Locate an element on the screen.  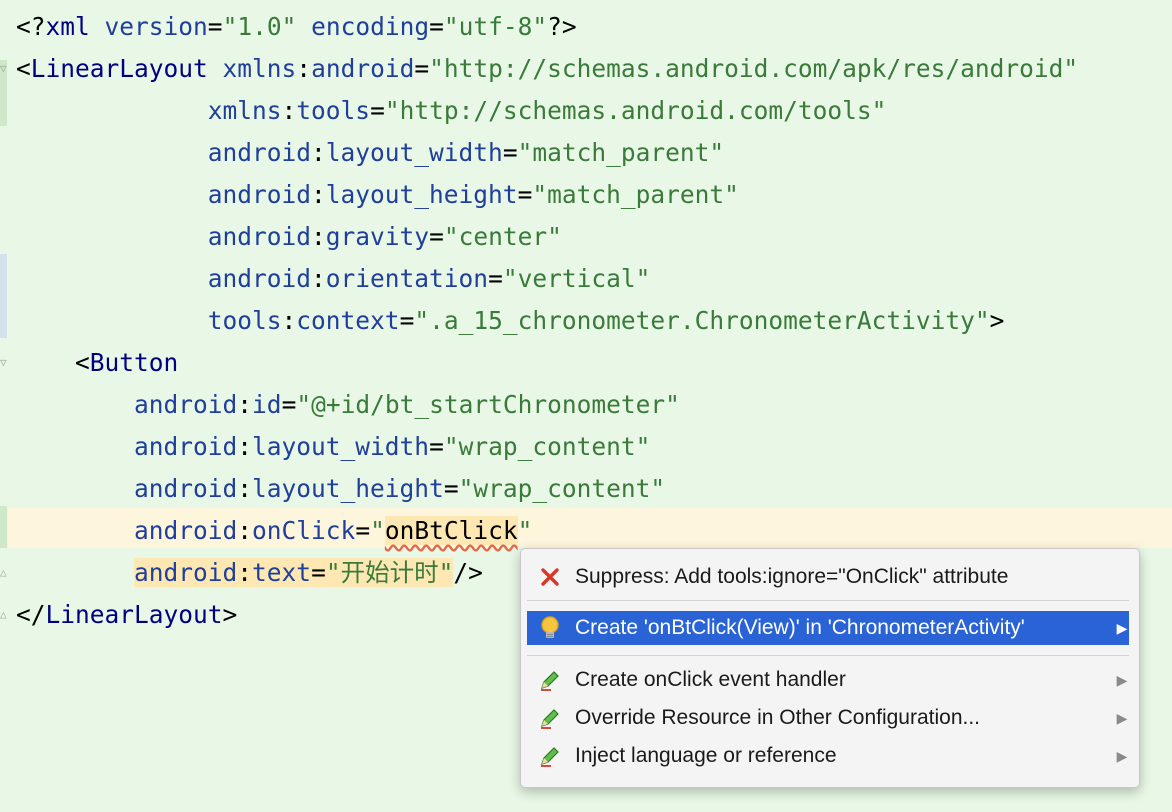
menu-item-label: Create onClick event handler is located at coordinates (710, 679).